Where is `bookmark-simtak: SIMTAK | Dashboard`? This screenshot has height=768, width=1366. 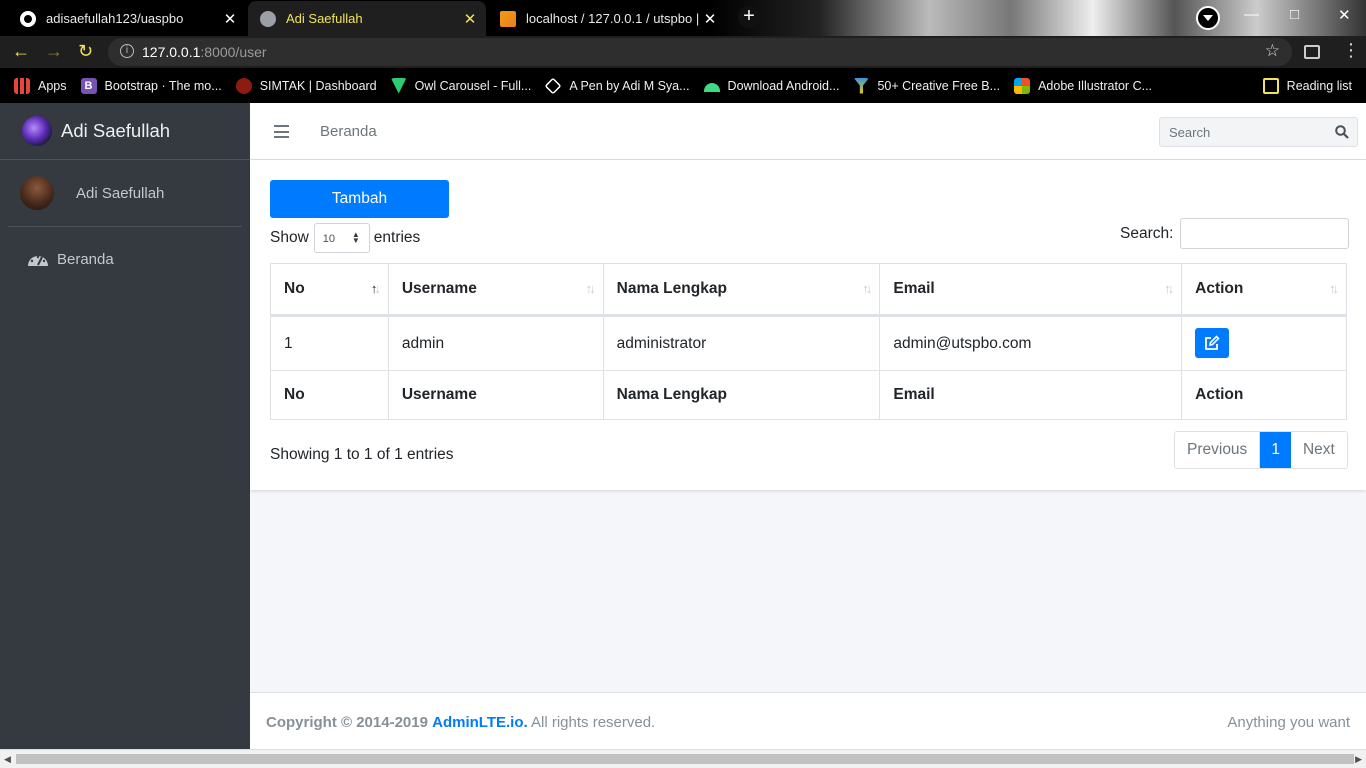 bookmark-simtak: SIMTAK | Dashboard is located at coordinates (306, 85).